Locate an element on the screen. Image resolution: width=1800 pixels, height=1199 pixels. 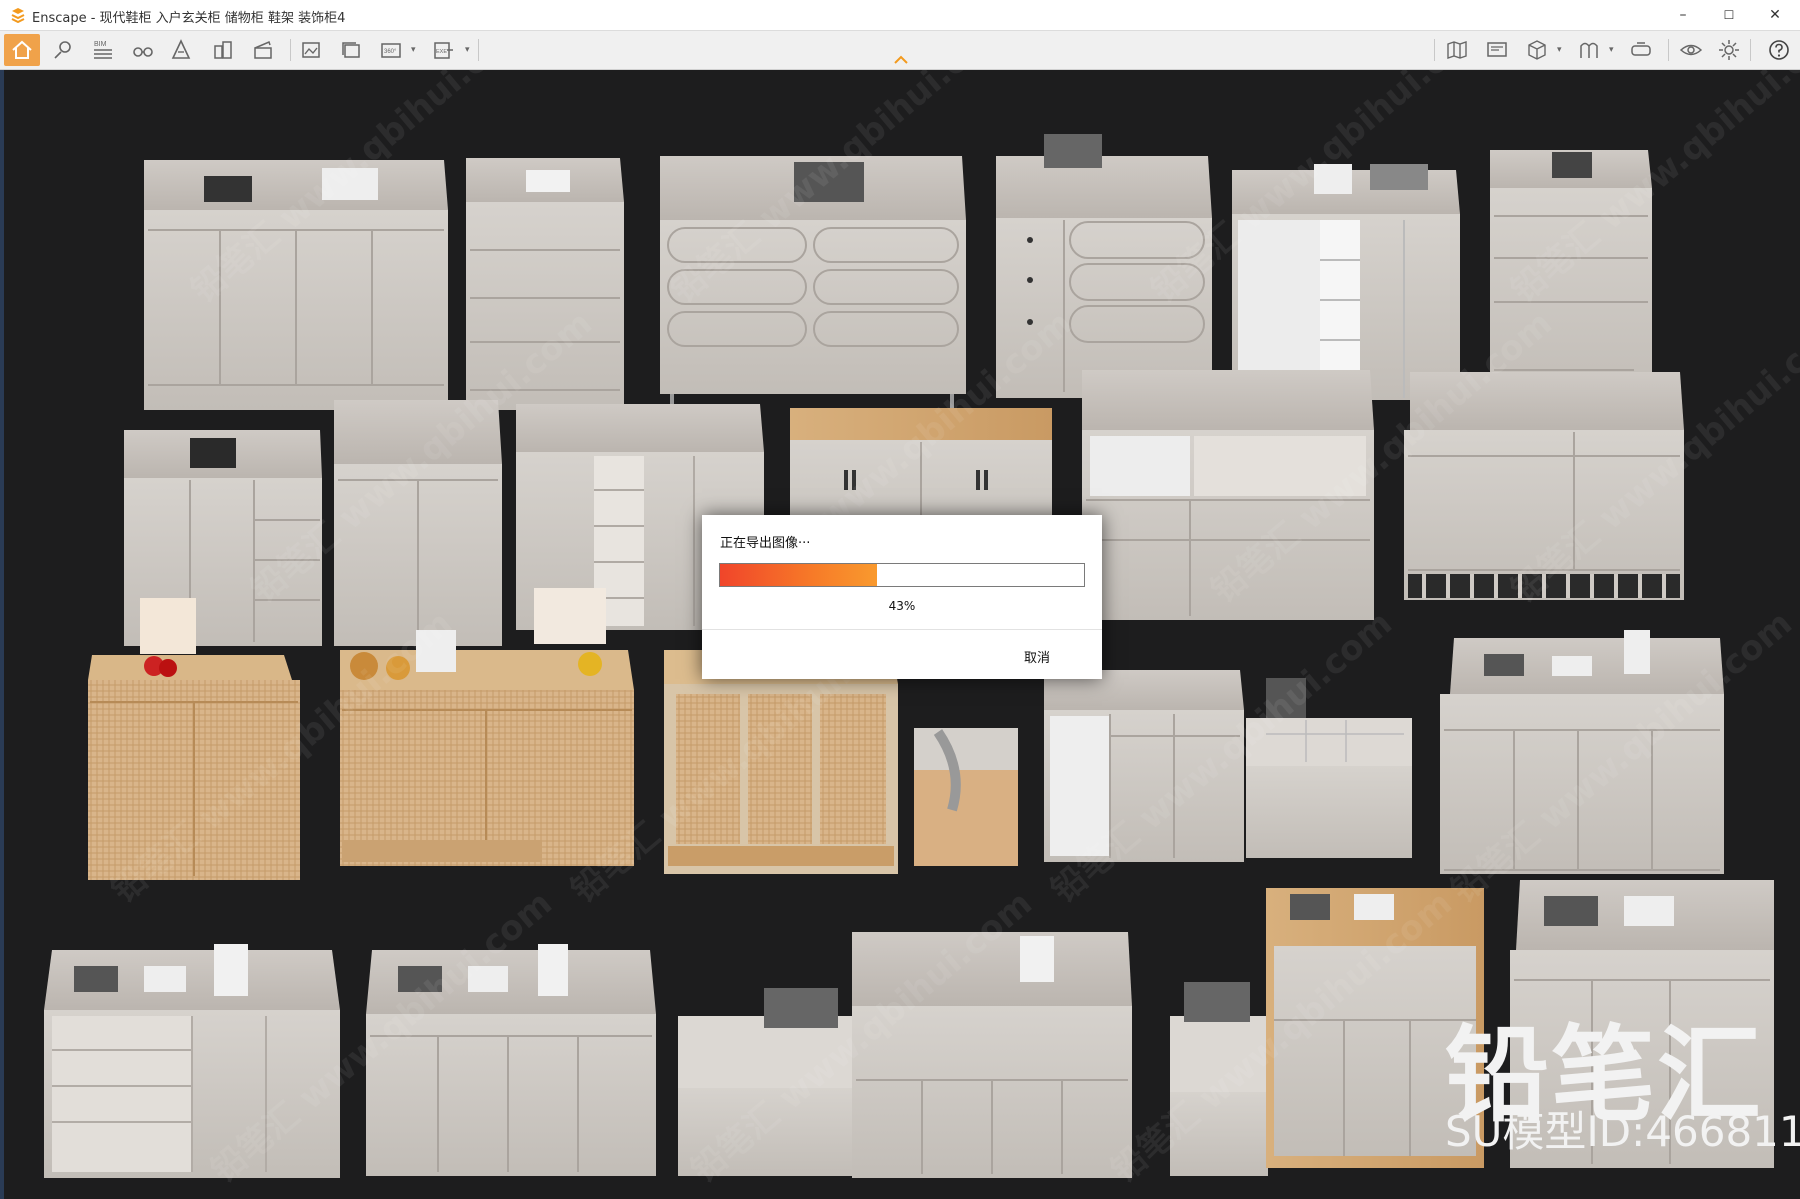
map-view-button is located at coordinates (1457, 50).